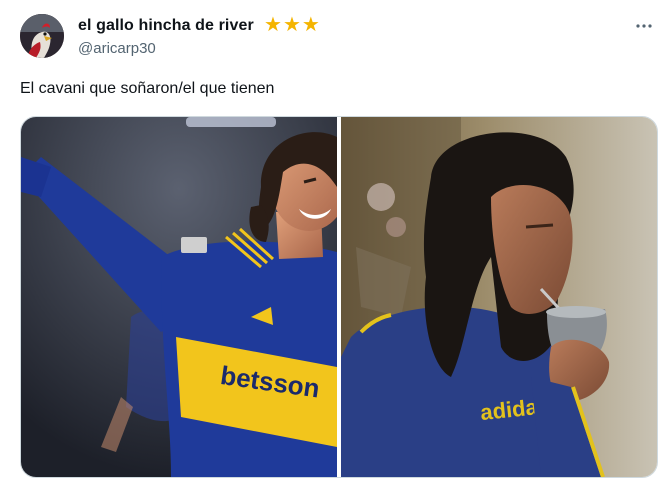  I want to click on author-display-name: el gallo hincha de river, so click(166, 26).